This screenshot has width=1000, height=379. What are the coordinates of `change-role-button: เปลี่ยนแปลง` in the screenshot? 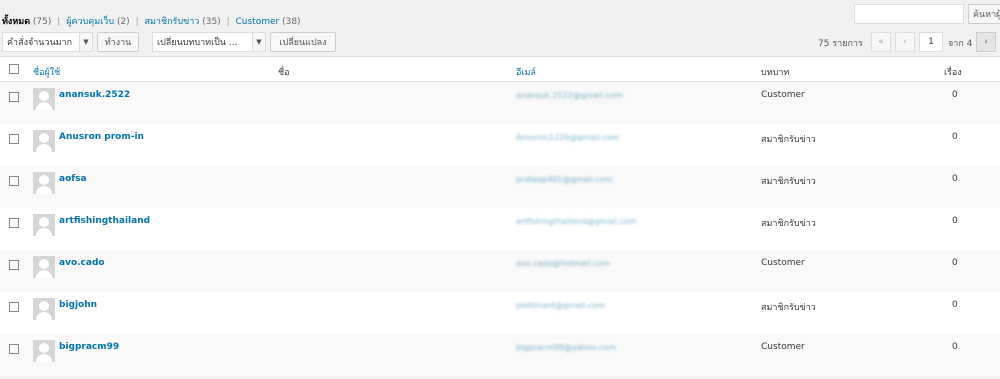 It's located at (303, 42).